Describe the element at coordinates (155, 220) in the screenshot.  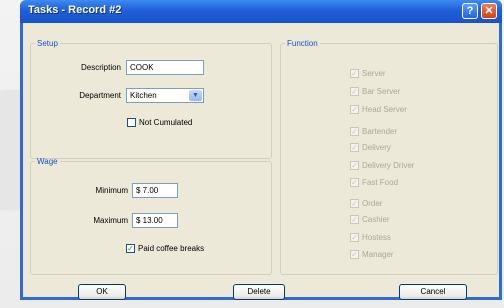
I see `maximum-field: $ 13.00` at that location.